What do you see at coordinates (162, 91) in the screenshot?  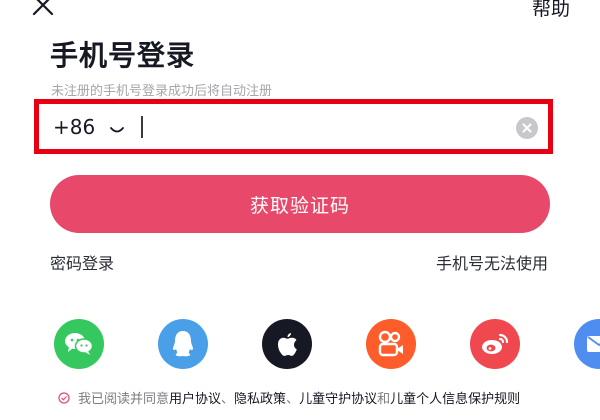 I see `page-subtitle: 未注册的手机号登录成功后将自动注册` at bounding box center [162, 91].